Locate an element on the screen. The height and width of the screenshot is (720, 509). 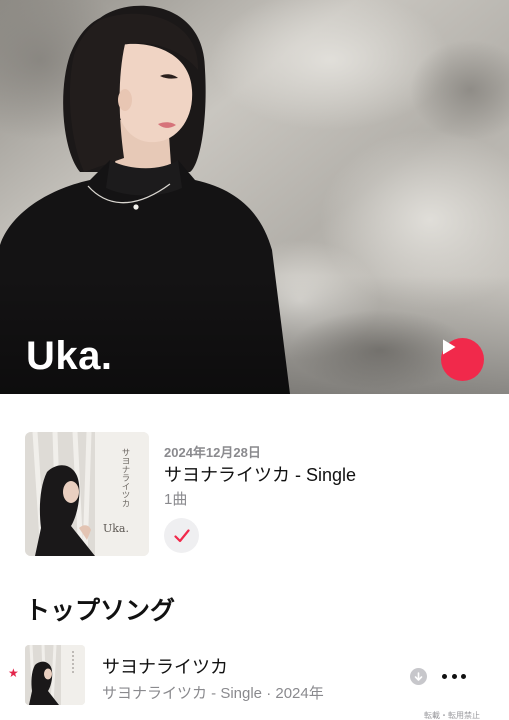
play-button is located at coordinates (462, 359).